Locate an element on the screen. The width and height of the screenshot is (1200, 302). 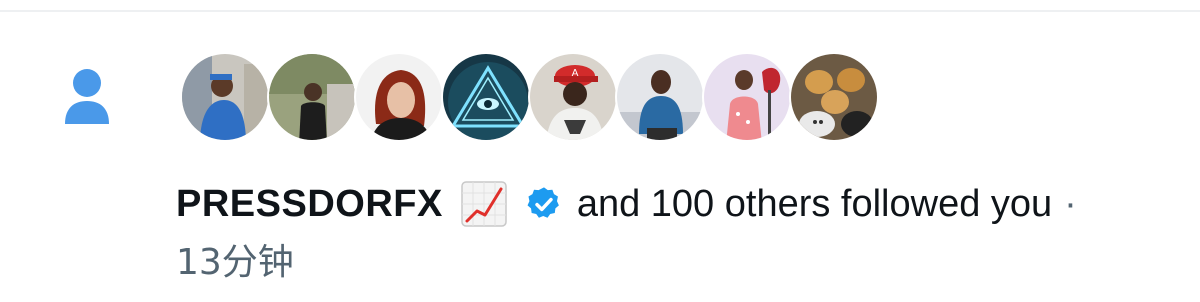
svg-text: A is located at coordinates (575, 73).